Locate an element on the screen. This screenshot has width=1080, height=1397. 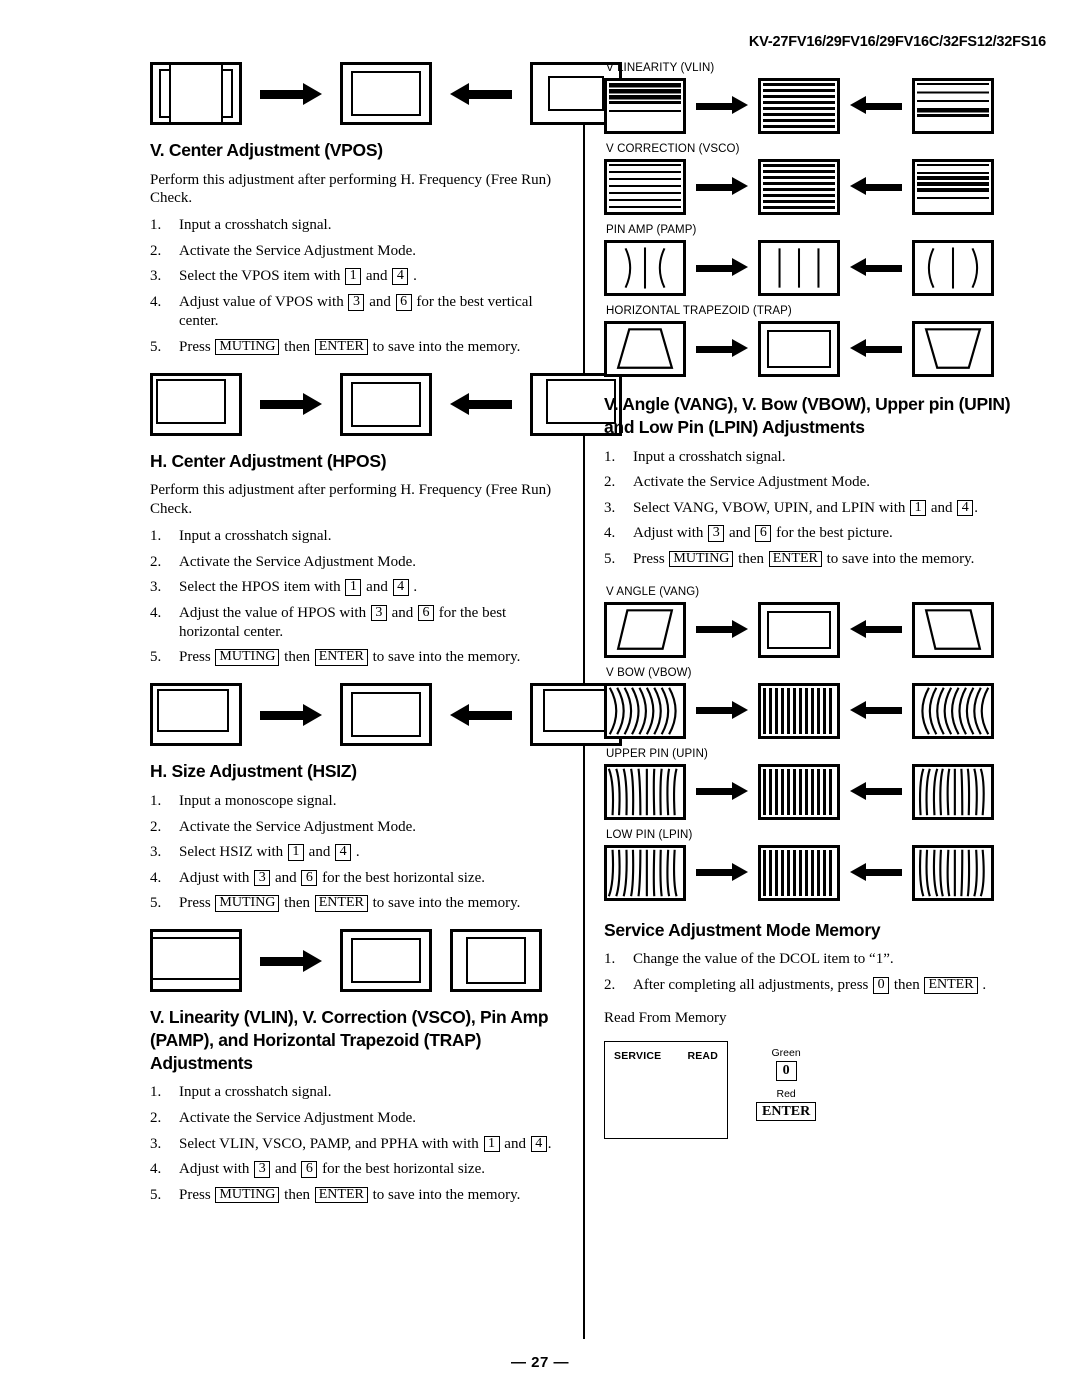
step-item: 3. Select the HPOS item with 1 and 4 . is located at coordinates (355, 587).